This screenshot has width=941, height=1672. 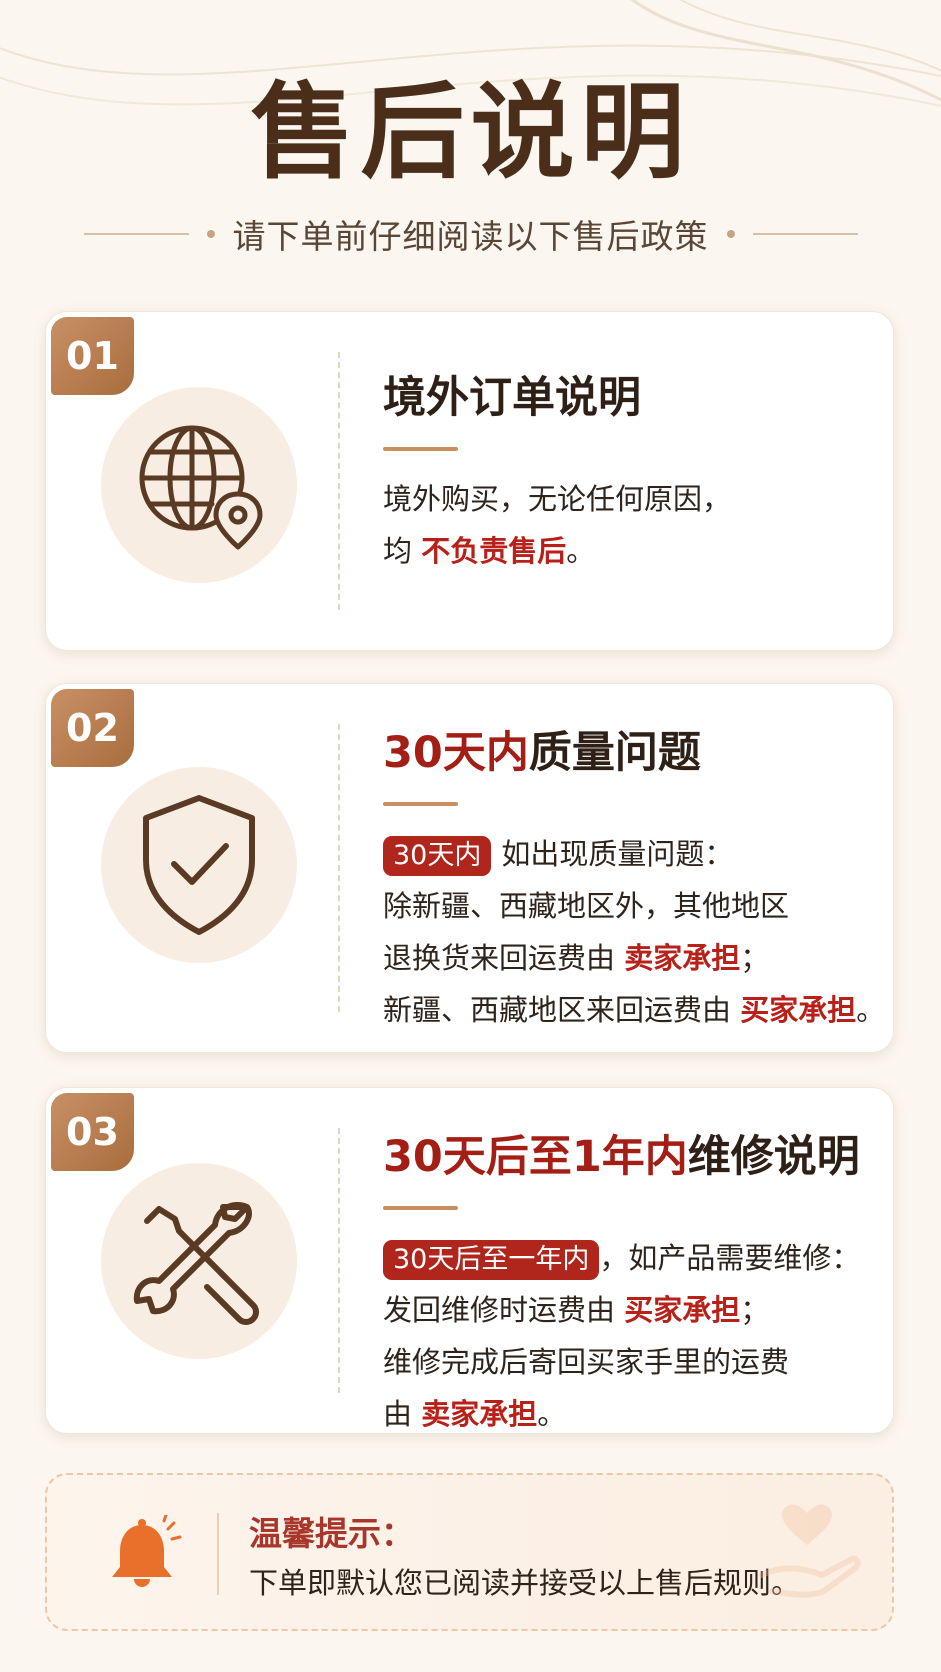 What do you see at coordinates (331, 1533) in the screenshot?
I see `tip-title: 温馨提示：` at bounding box center [331, 1533].